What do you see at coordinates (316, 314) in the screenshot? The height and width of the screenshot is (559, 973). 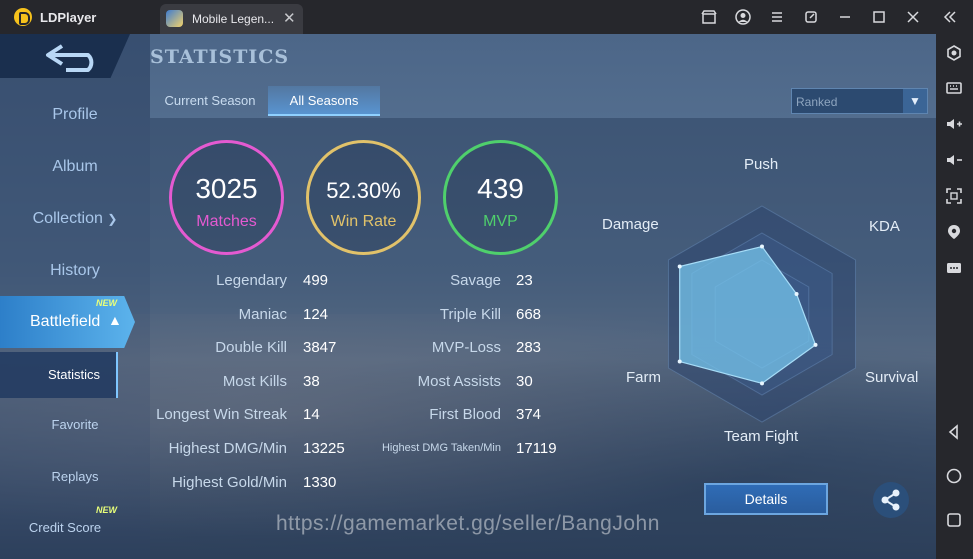 I see `stat-value-maniac: 124` at bounding box center [316, 314].